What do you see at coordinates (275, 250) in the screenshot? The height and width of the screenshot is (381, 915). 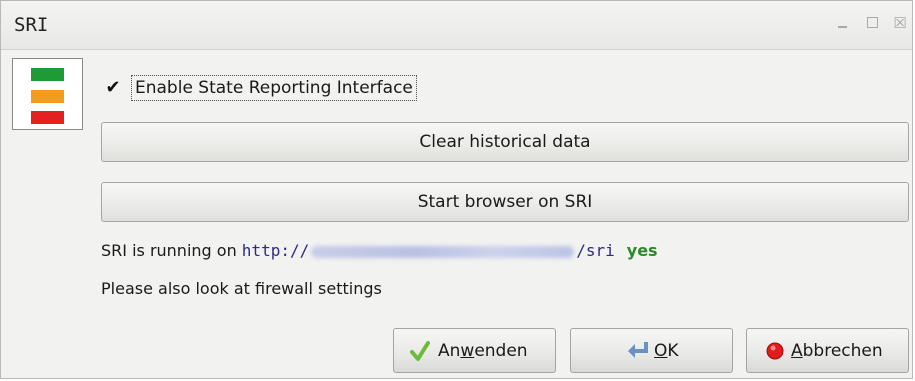 I see `sri-url-start: http://` at bounding box center [275, 250].